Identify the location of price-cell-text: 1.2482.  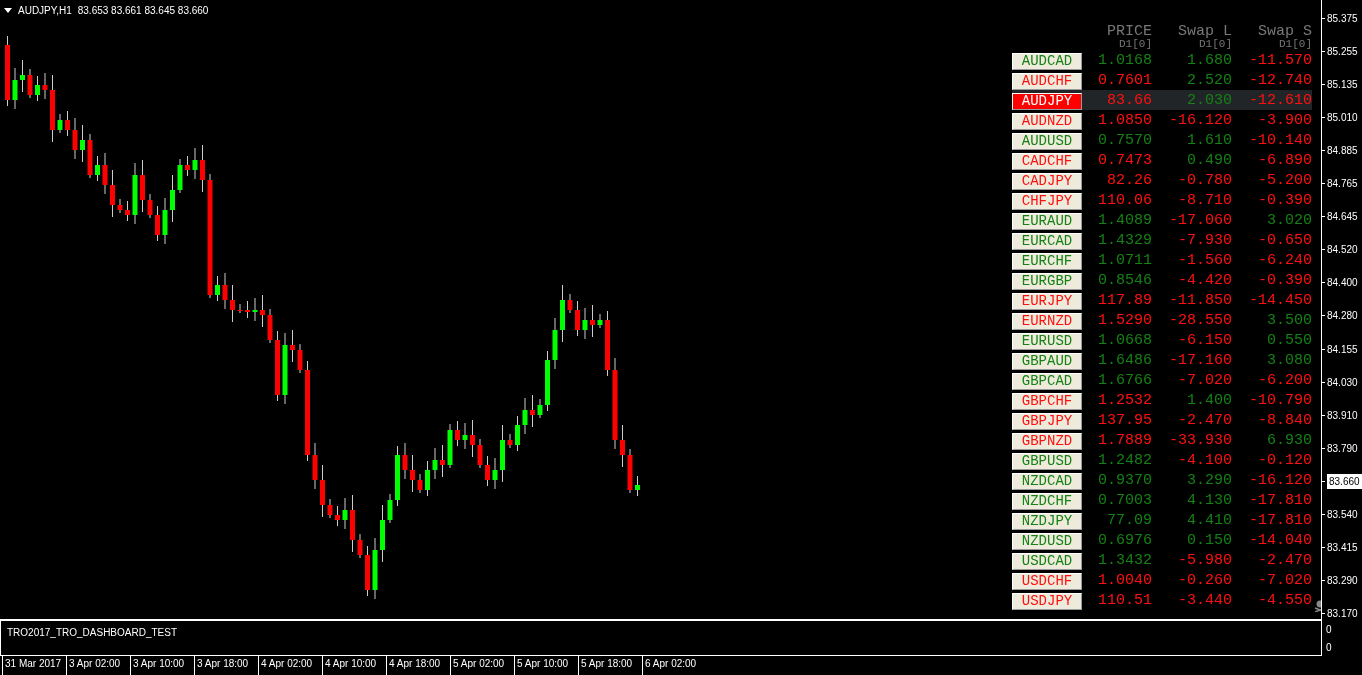
(1124, 461).